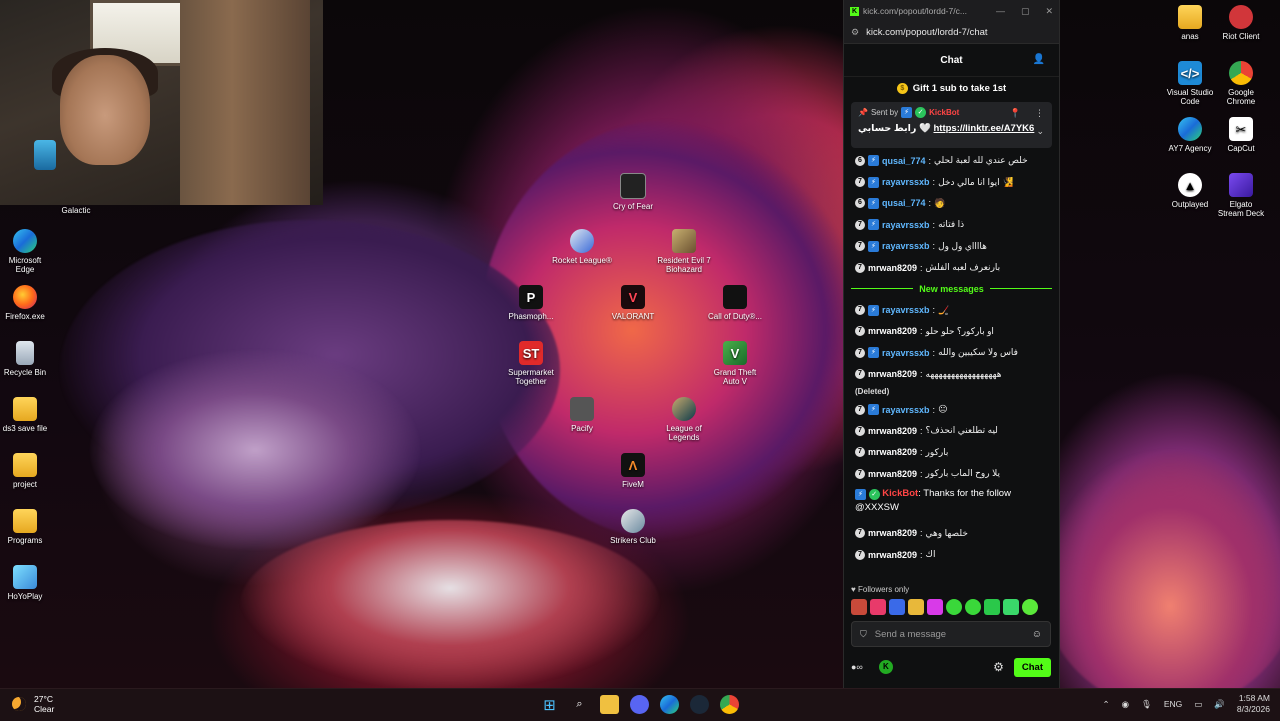 The image size is (1280, 721). I want to click on pacify-icon, so click(582, 409).